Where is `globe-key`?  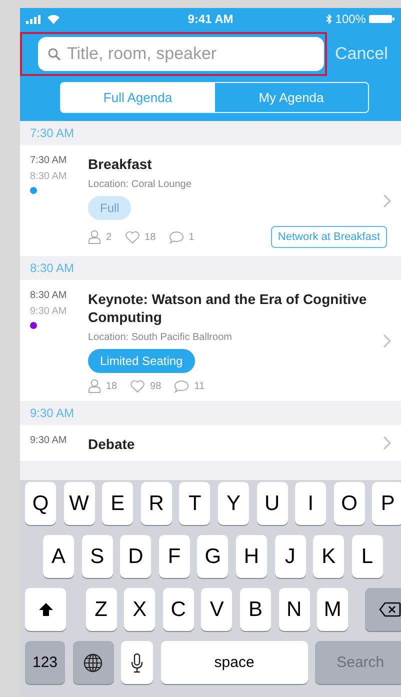
globe-key is located at coordinates (93, 662).